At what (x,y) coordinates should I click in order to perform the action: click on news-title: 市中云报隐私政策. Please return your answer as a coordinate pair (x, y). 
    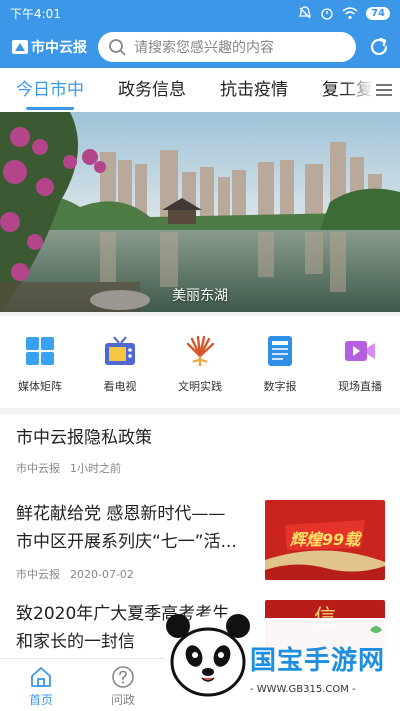
    Looking at the image, I should click on (84, 438).